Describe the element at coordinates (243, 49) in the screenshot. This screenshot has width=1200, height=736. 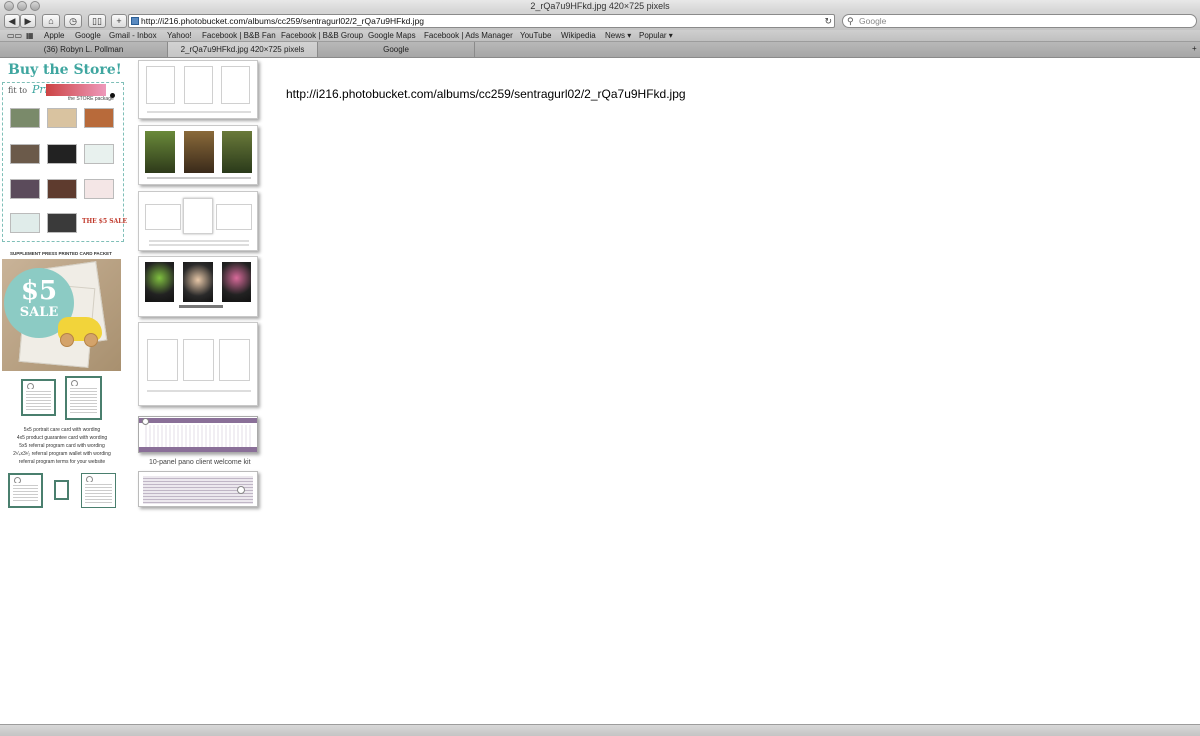
I see `tab-image-active: 2_rQa7u9HFkd.jpg 420×725 pixels` at that location.